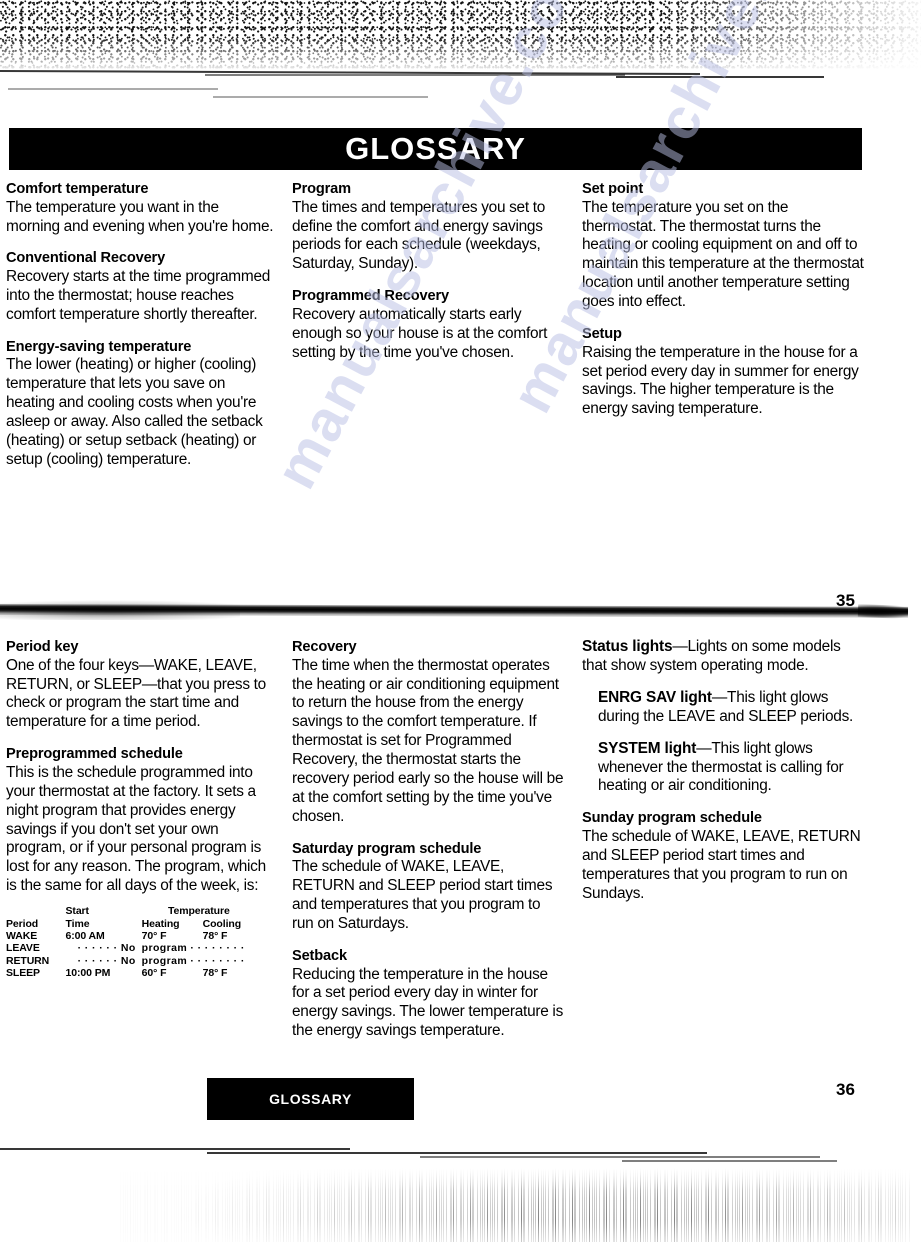 Image resolution: width=921 pixels, height=1242 pixels. What do you see at coordinates (99, 346) in the screenshot?
I see `term-energy-saving-temperature: Energy-saving temperature` at bounding box center [99, 346].